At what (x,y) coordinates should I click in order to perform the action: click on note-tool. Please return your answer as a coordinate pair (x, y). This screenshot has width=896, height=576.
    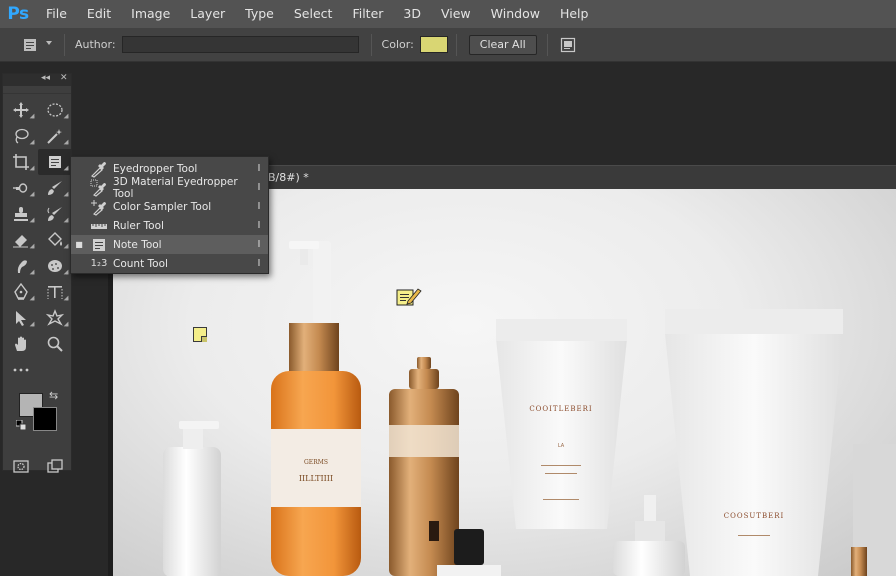
    Looking at the image, I should click on (55, 162).